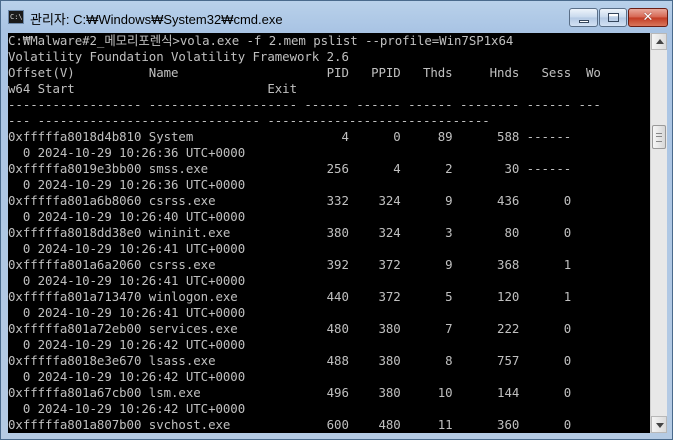 The height and width of the screenshot is (440, 673). Describe the element at coordinates (16, 17) in the screenshot. I see `cmd-icon: C:\` at that location.